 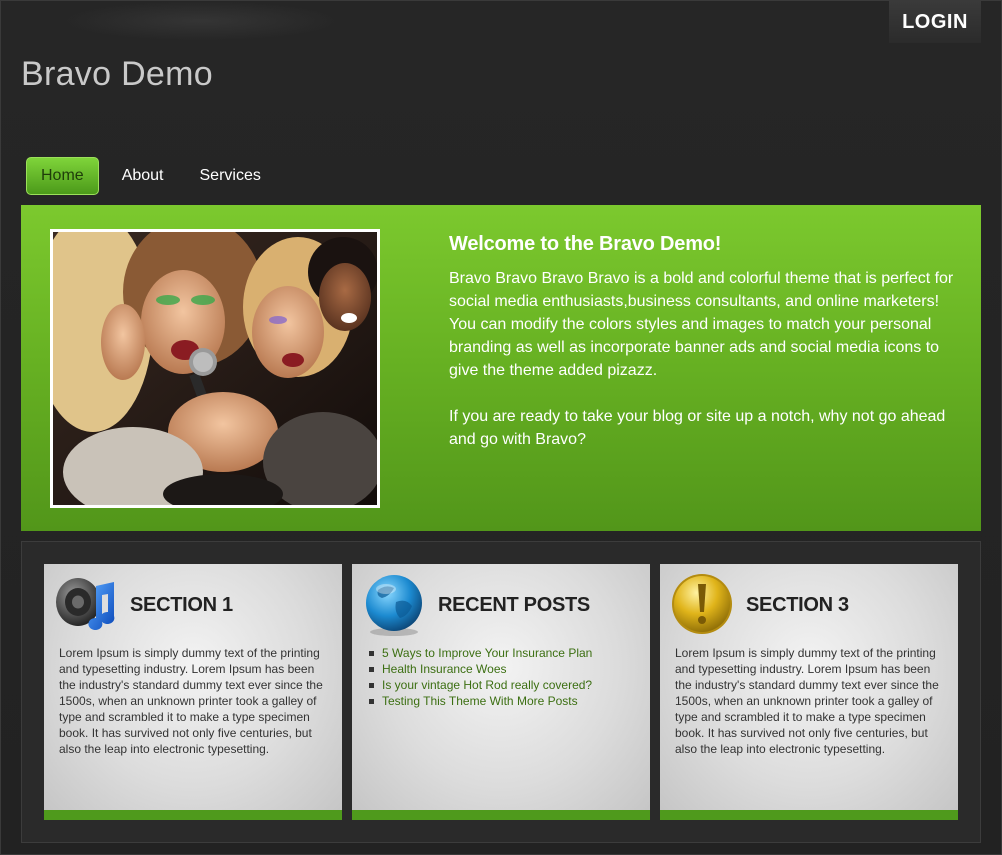 What do you see at coordinates (181, 605) in the screenshot?
I see `section-title: SECTION 1` at bounding box center [181, 605].